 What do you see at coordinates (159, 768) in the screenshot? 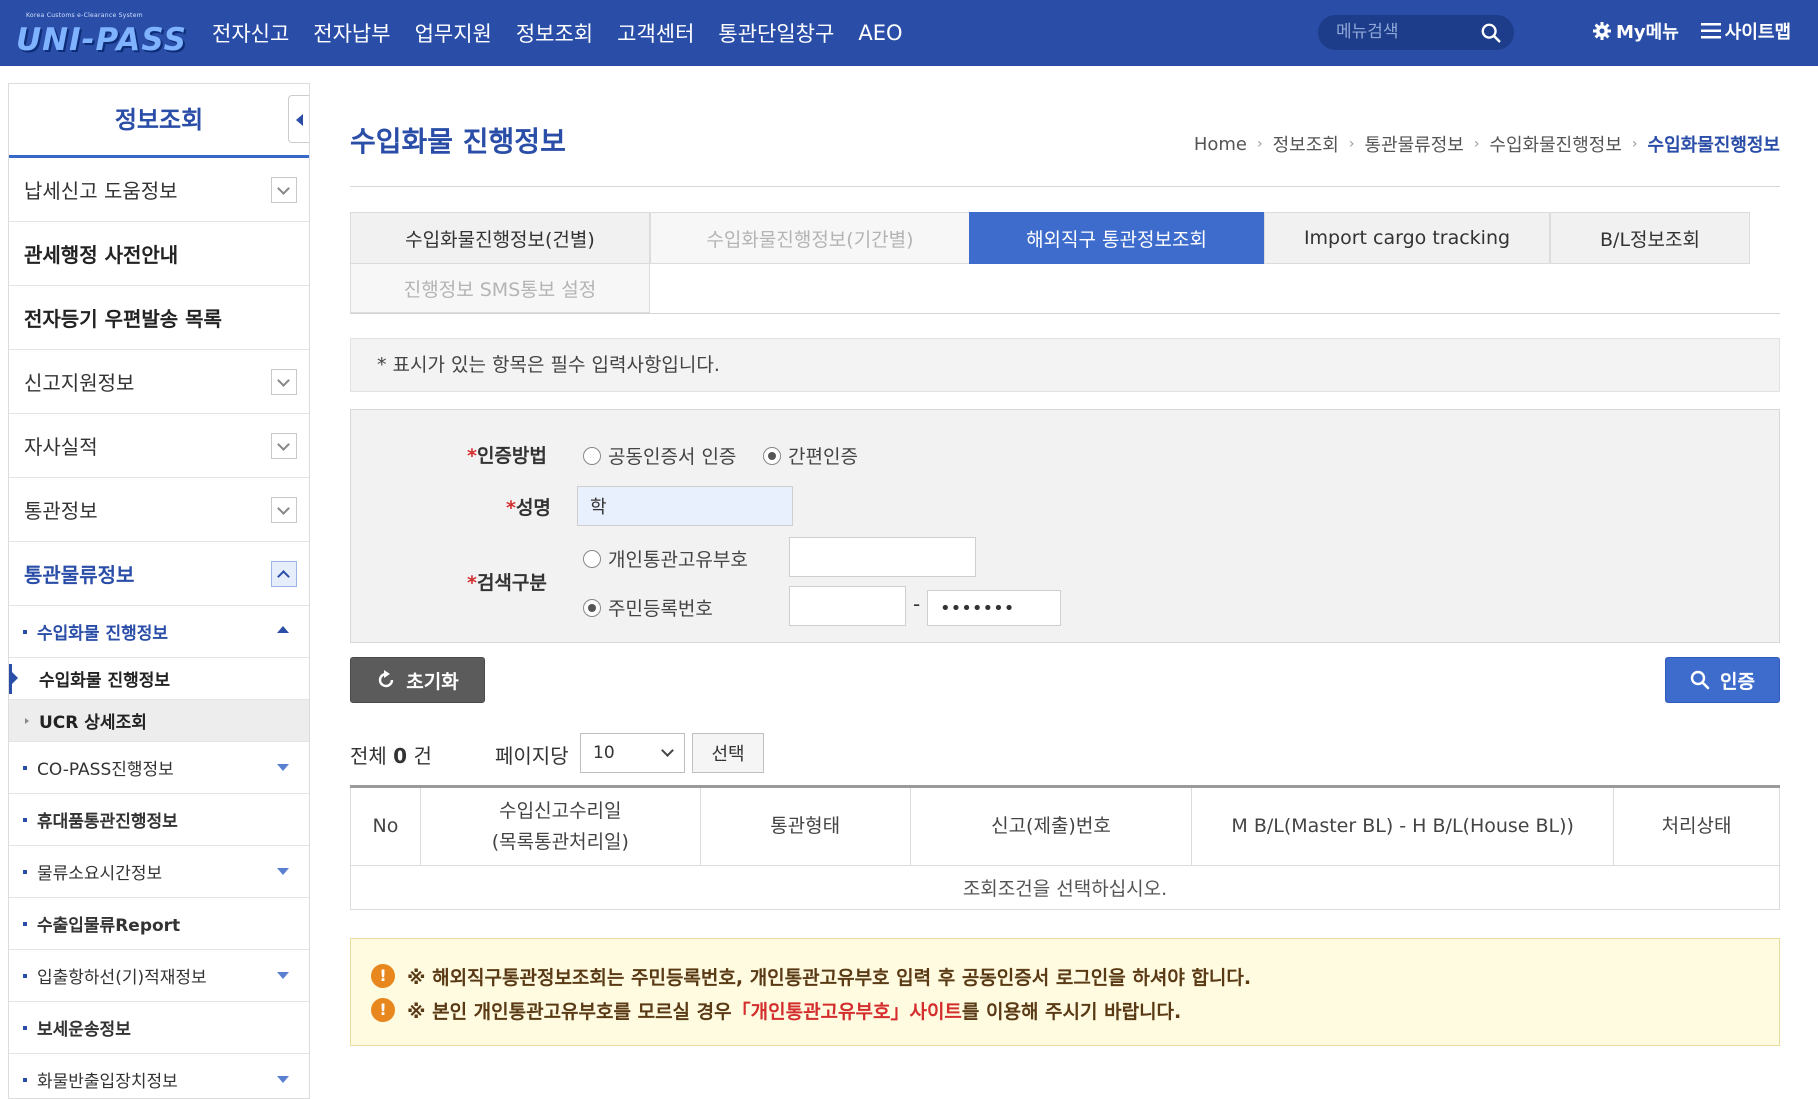
I see `sidebar-sub-copass: CO-PASS진행정보` at bounding box center [159, 768].